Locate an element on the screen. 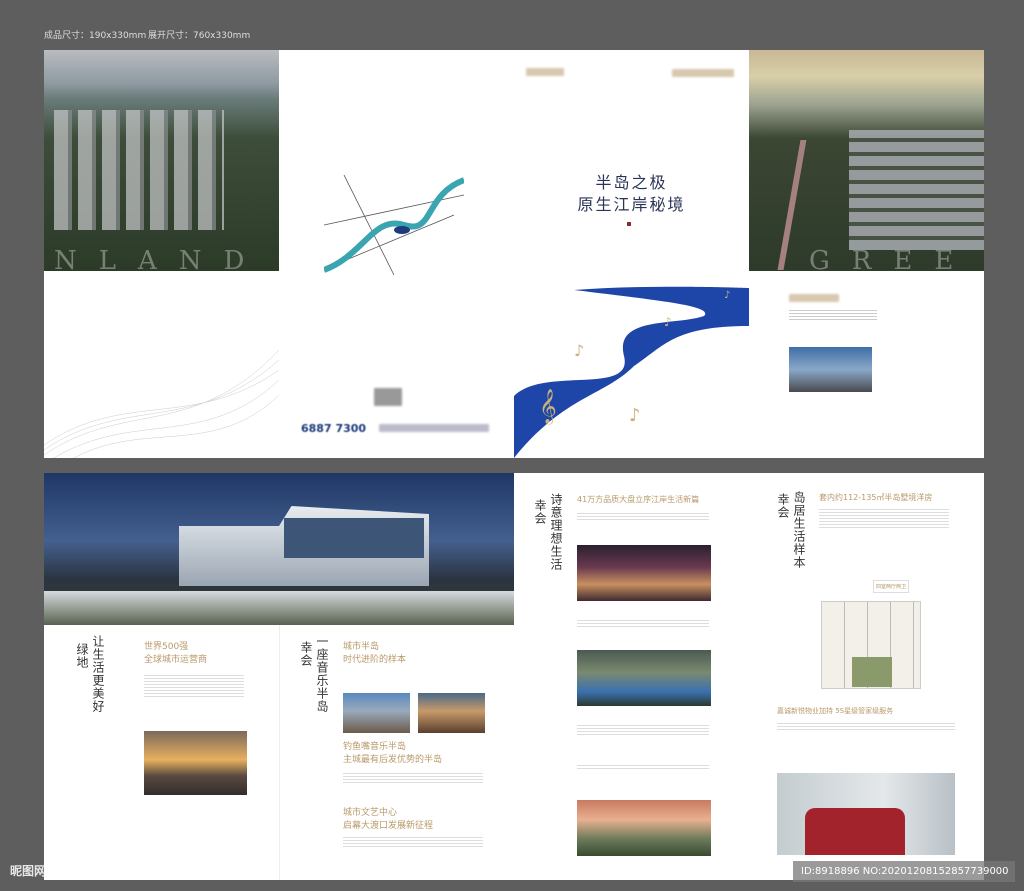 The width and height of the screenshot is (1024, 891). open-size-label: 展开尺寸：760x330mm is located at coordinates (199, 36).